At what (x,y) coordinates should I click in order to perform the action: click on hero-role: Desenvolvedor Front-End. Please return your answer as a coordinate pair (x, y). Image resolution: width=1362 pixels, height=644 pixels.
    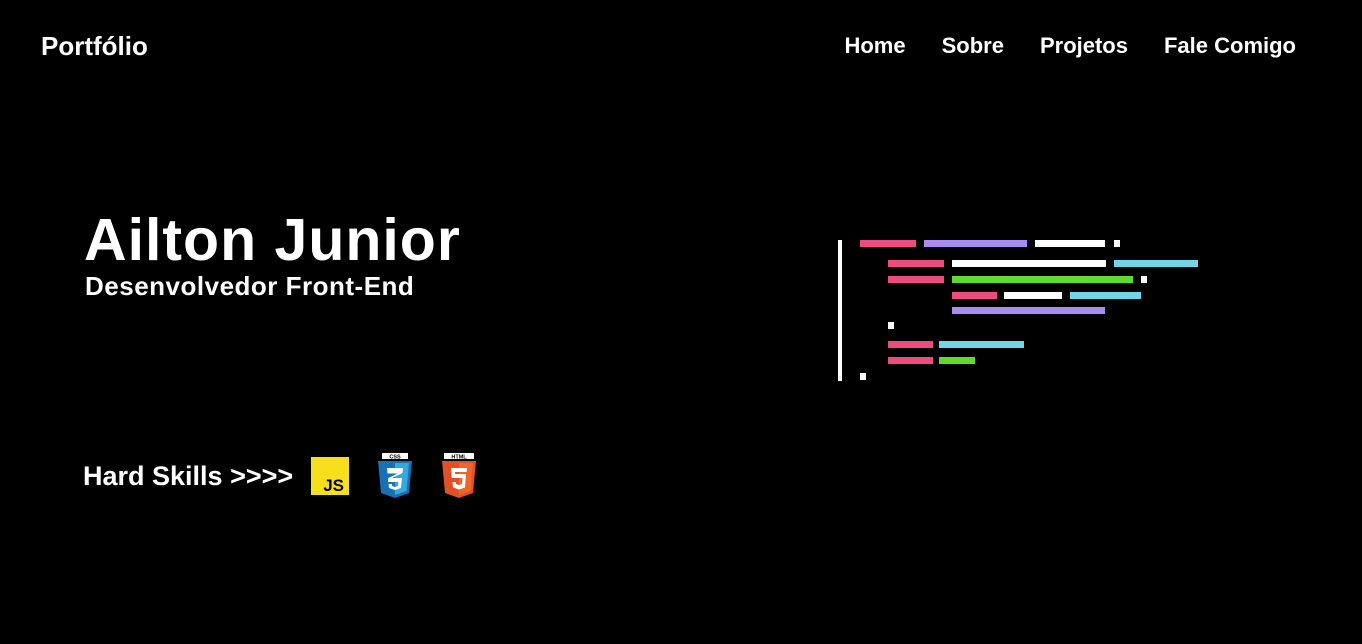
    Looking at the image, I should click on (250, 286).